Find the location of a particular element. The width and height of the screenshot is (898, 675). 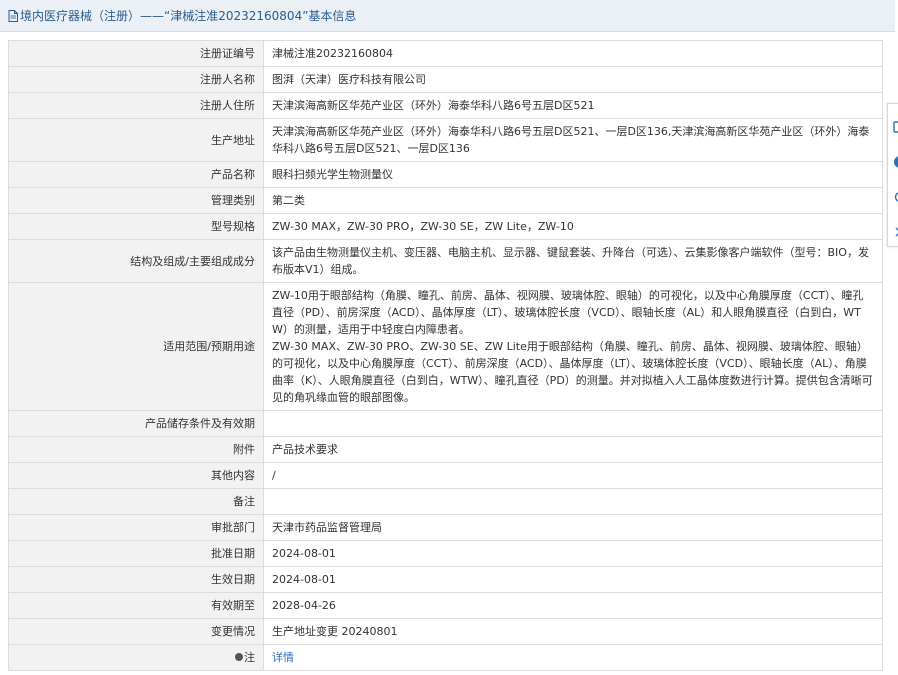

table-row: 审批部门 天津市药品监督管理局 is located at coordinates (445, 527).